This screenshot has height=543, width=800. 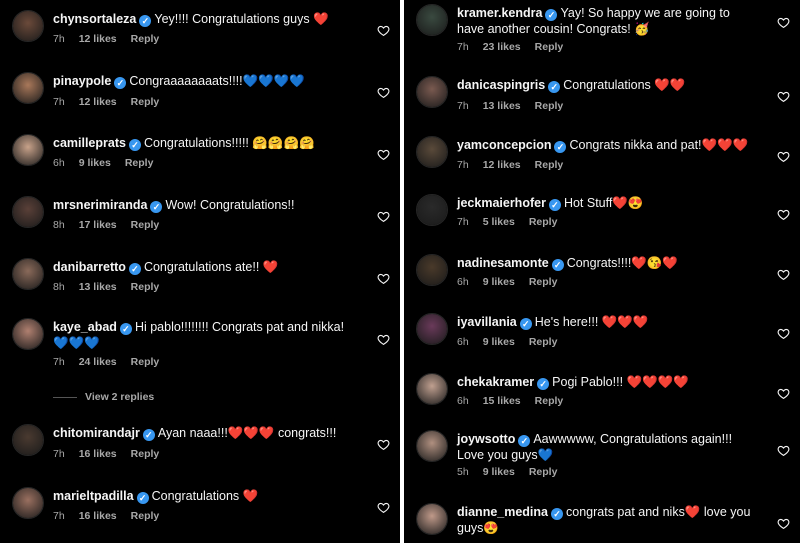 I want to click on comment-username: mrsnerimiranda, so click(x=100, y=205).